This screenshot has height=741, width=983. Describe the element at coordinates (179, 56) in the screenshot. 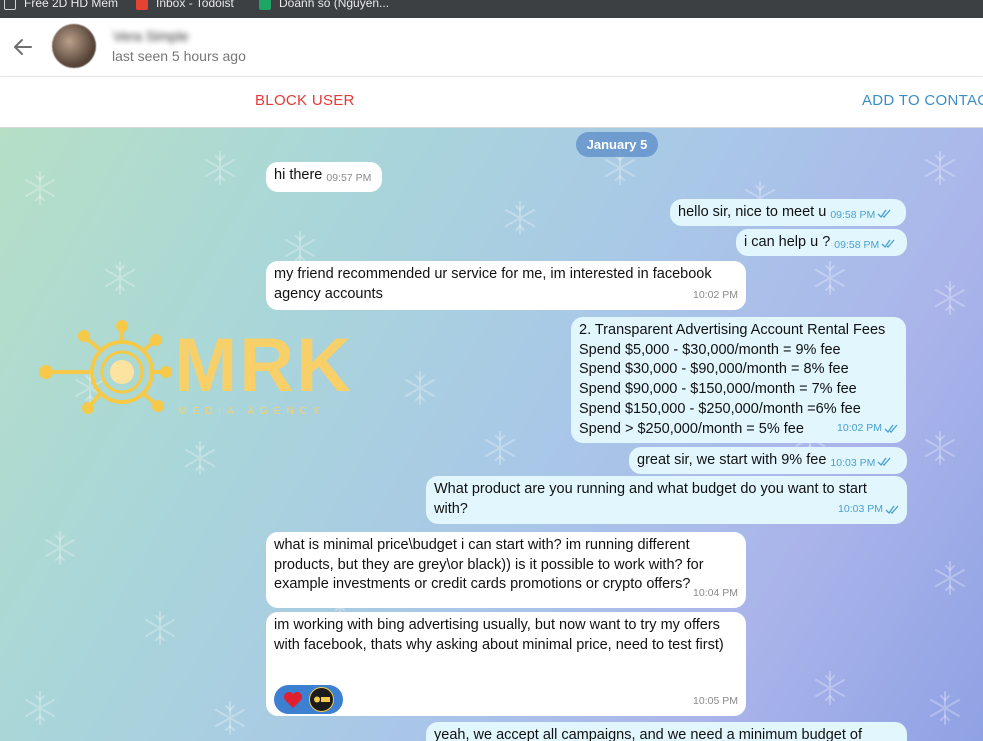

I see `last-seen-status: last seen 5 hours ago` at that location.